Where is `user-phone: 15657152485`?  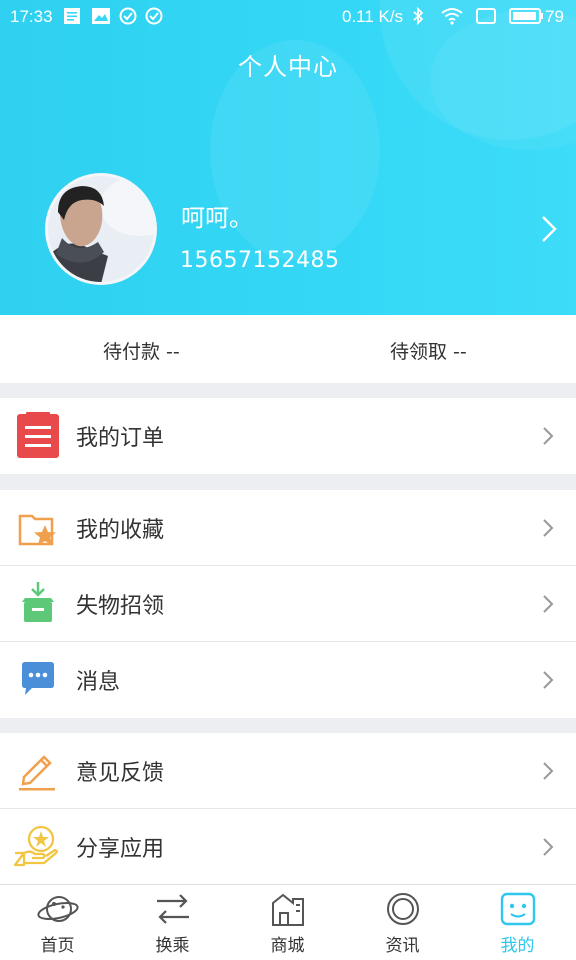 user-phone: 15657152485 is located at coordinates (260, 260).